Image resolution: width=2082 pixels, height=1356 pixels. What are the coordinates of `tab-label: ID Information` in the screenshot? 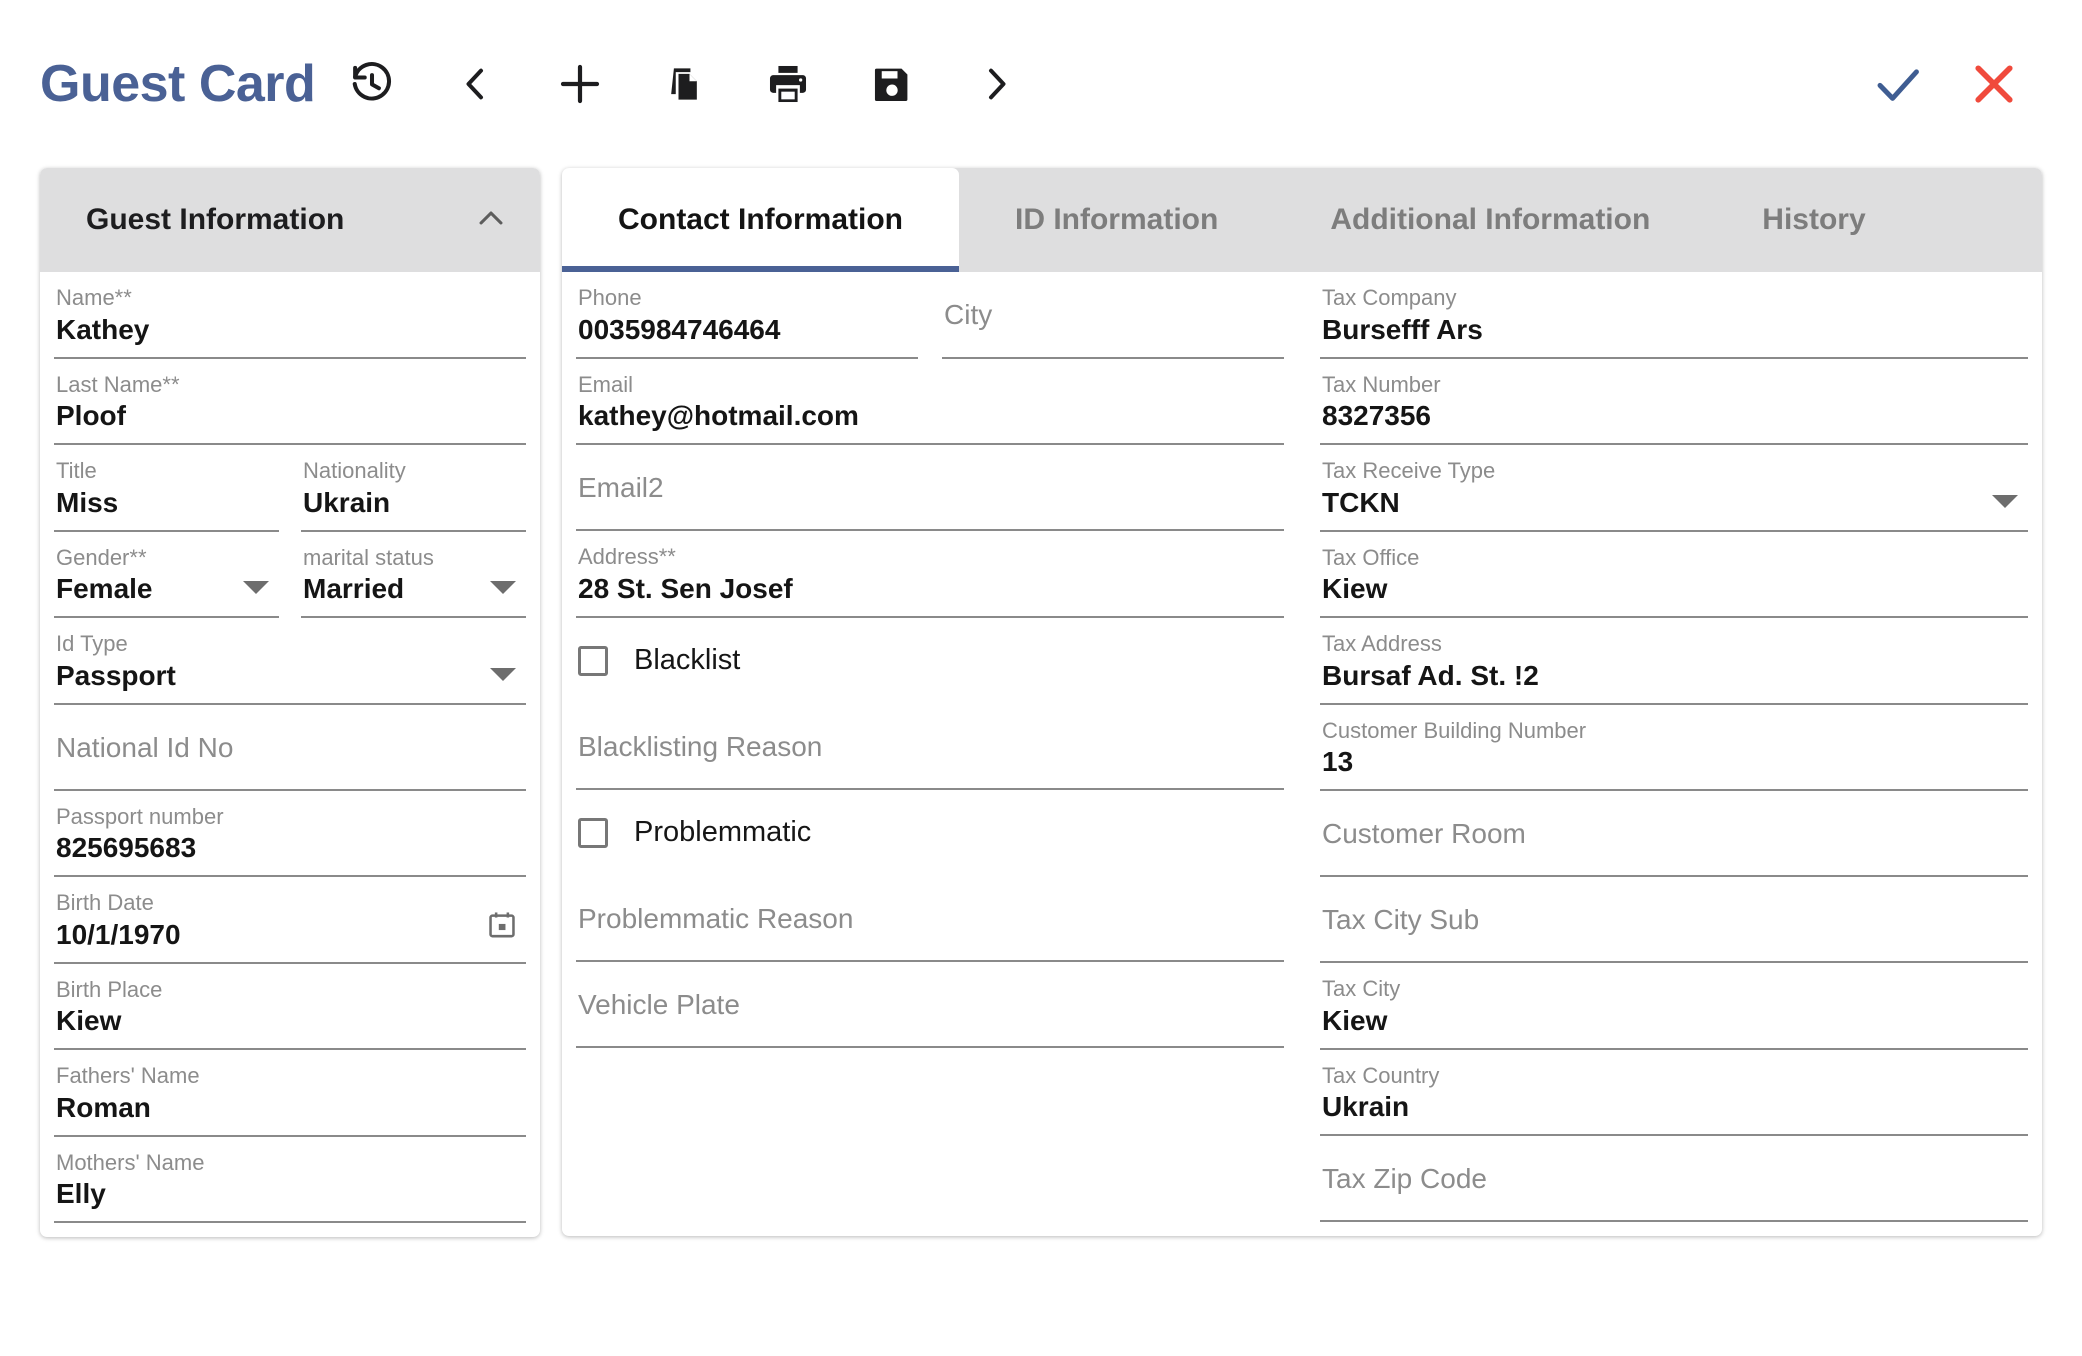 It's located at (1117, 219).